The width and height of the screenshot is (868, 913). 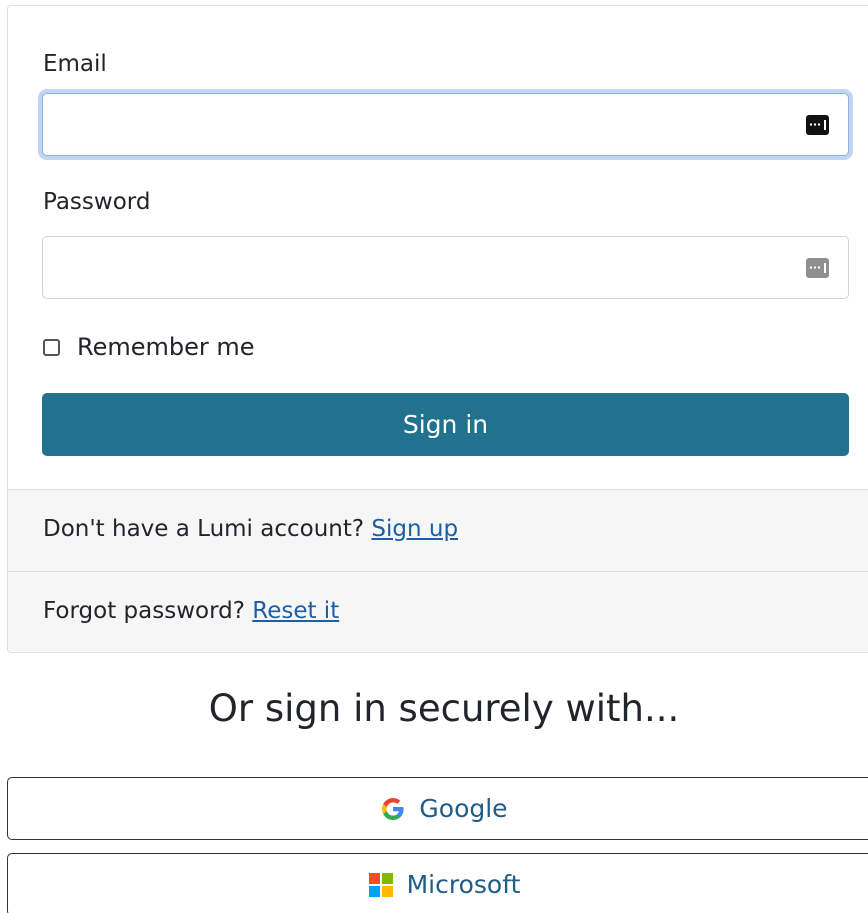 I want to click on email-field, so click(x=445, y=124).